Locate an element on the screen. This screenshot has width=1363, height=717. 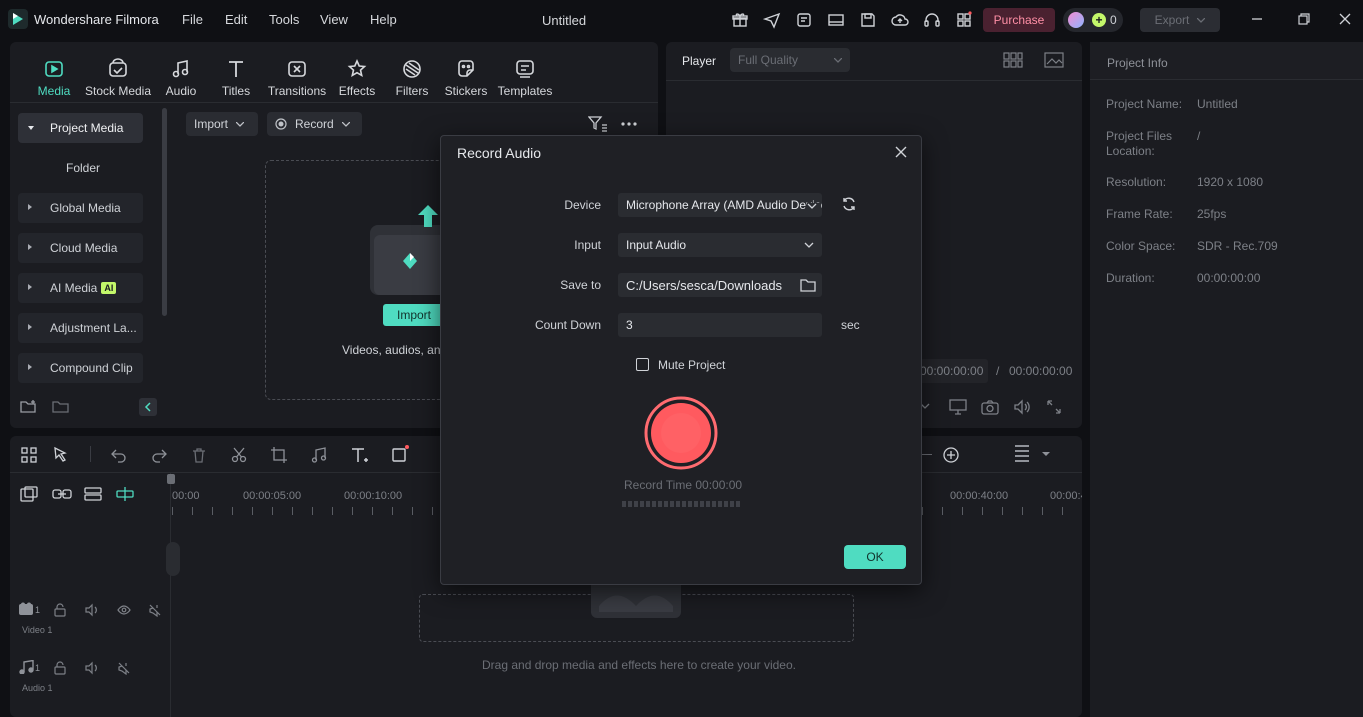
filter-sort-icon is located at coordinates (598, 124).